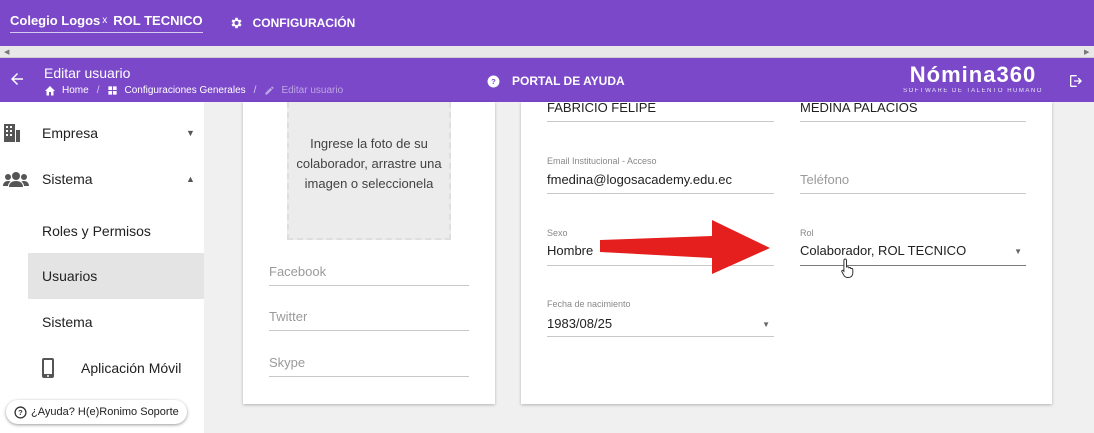  I want to click on brand-name: Nómina360, so click(973, 74).